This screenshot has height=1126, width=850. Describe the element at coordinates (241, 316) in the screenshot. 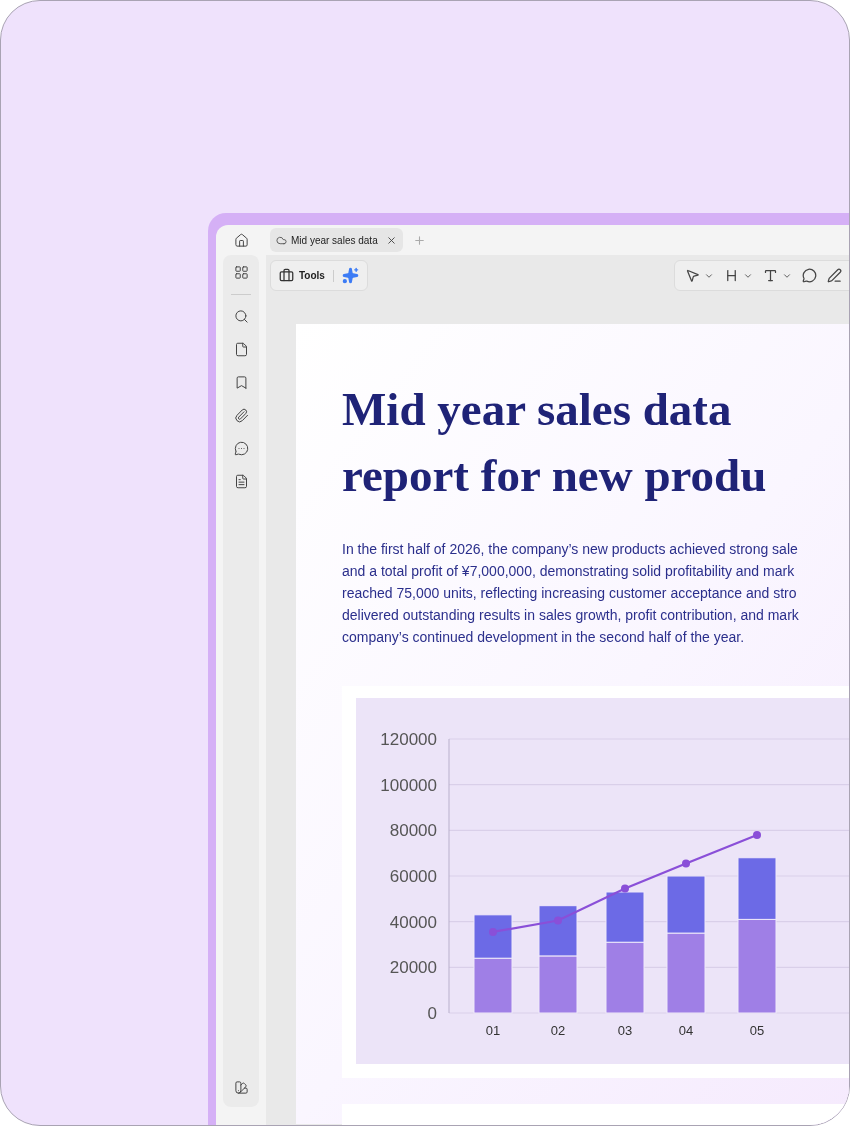

I see `search-icon` at that location.